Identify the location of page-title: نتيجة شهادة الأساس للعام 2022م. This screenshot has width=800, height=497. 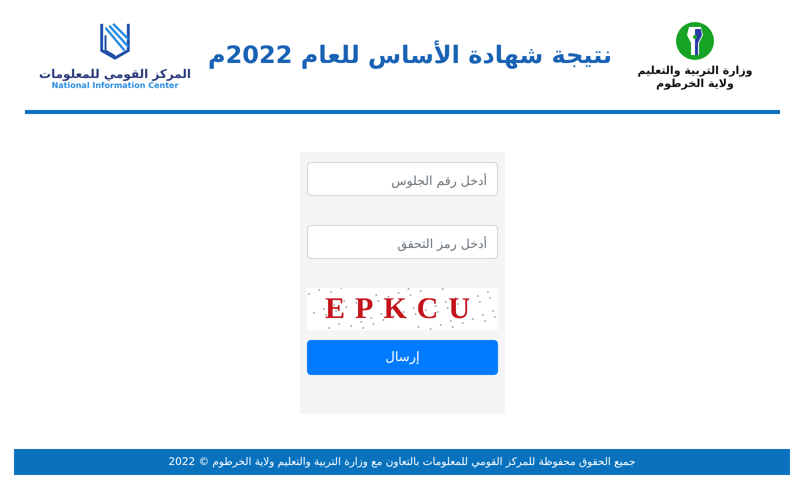
(410, 55).